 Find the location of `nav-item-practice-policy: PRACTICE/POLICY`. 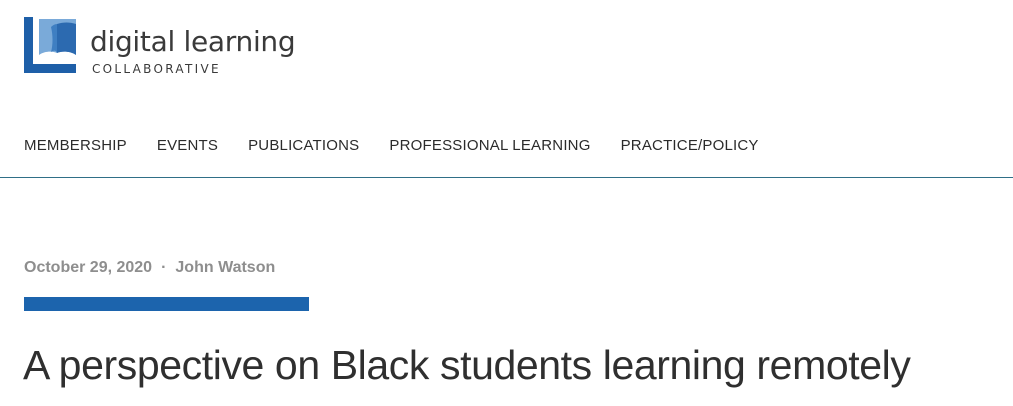

nav-item-practice-policy: PRACTICE/POLICY is located at coordinates (690, 146).